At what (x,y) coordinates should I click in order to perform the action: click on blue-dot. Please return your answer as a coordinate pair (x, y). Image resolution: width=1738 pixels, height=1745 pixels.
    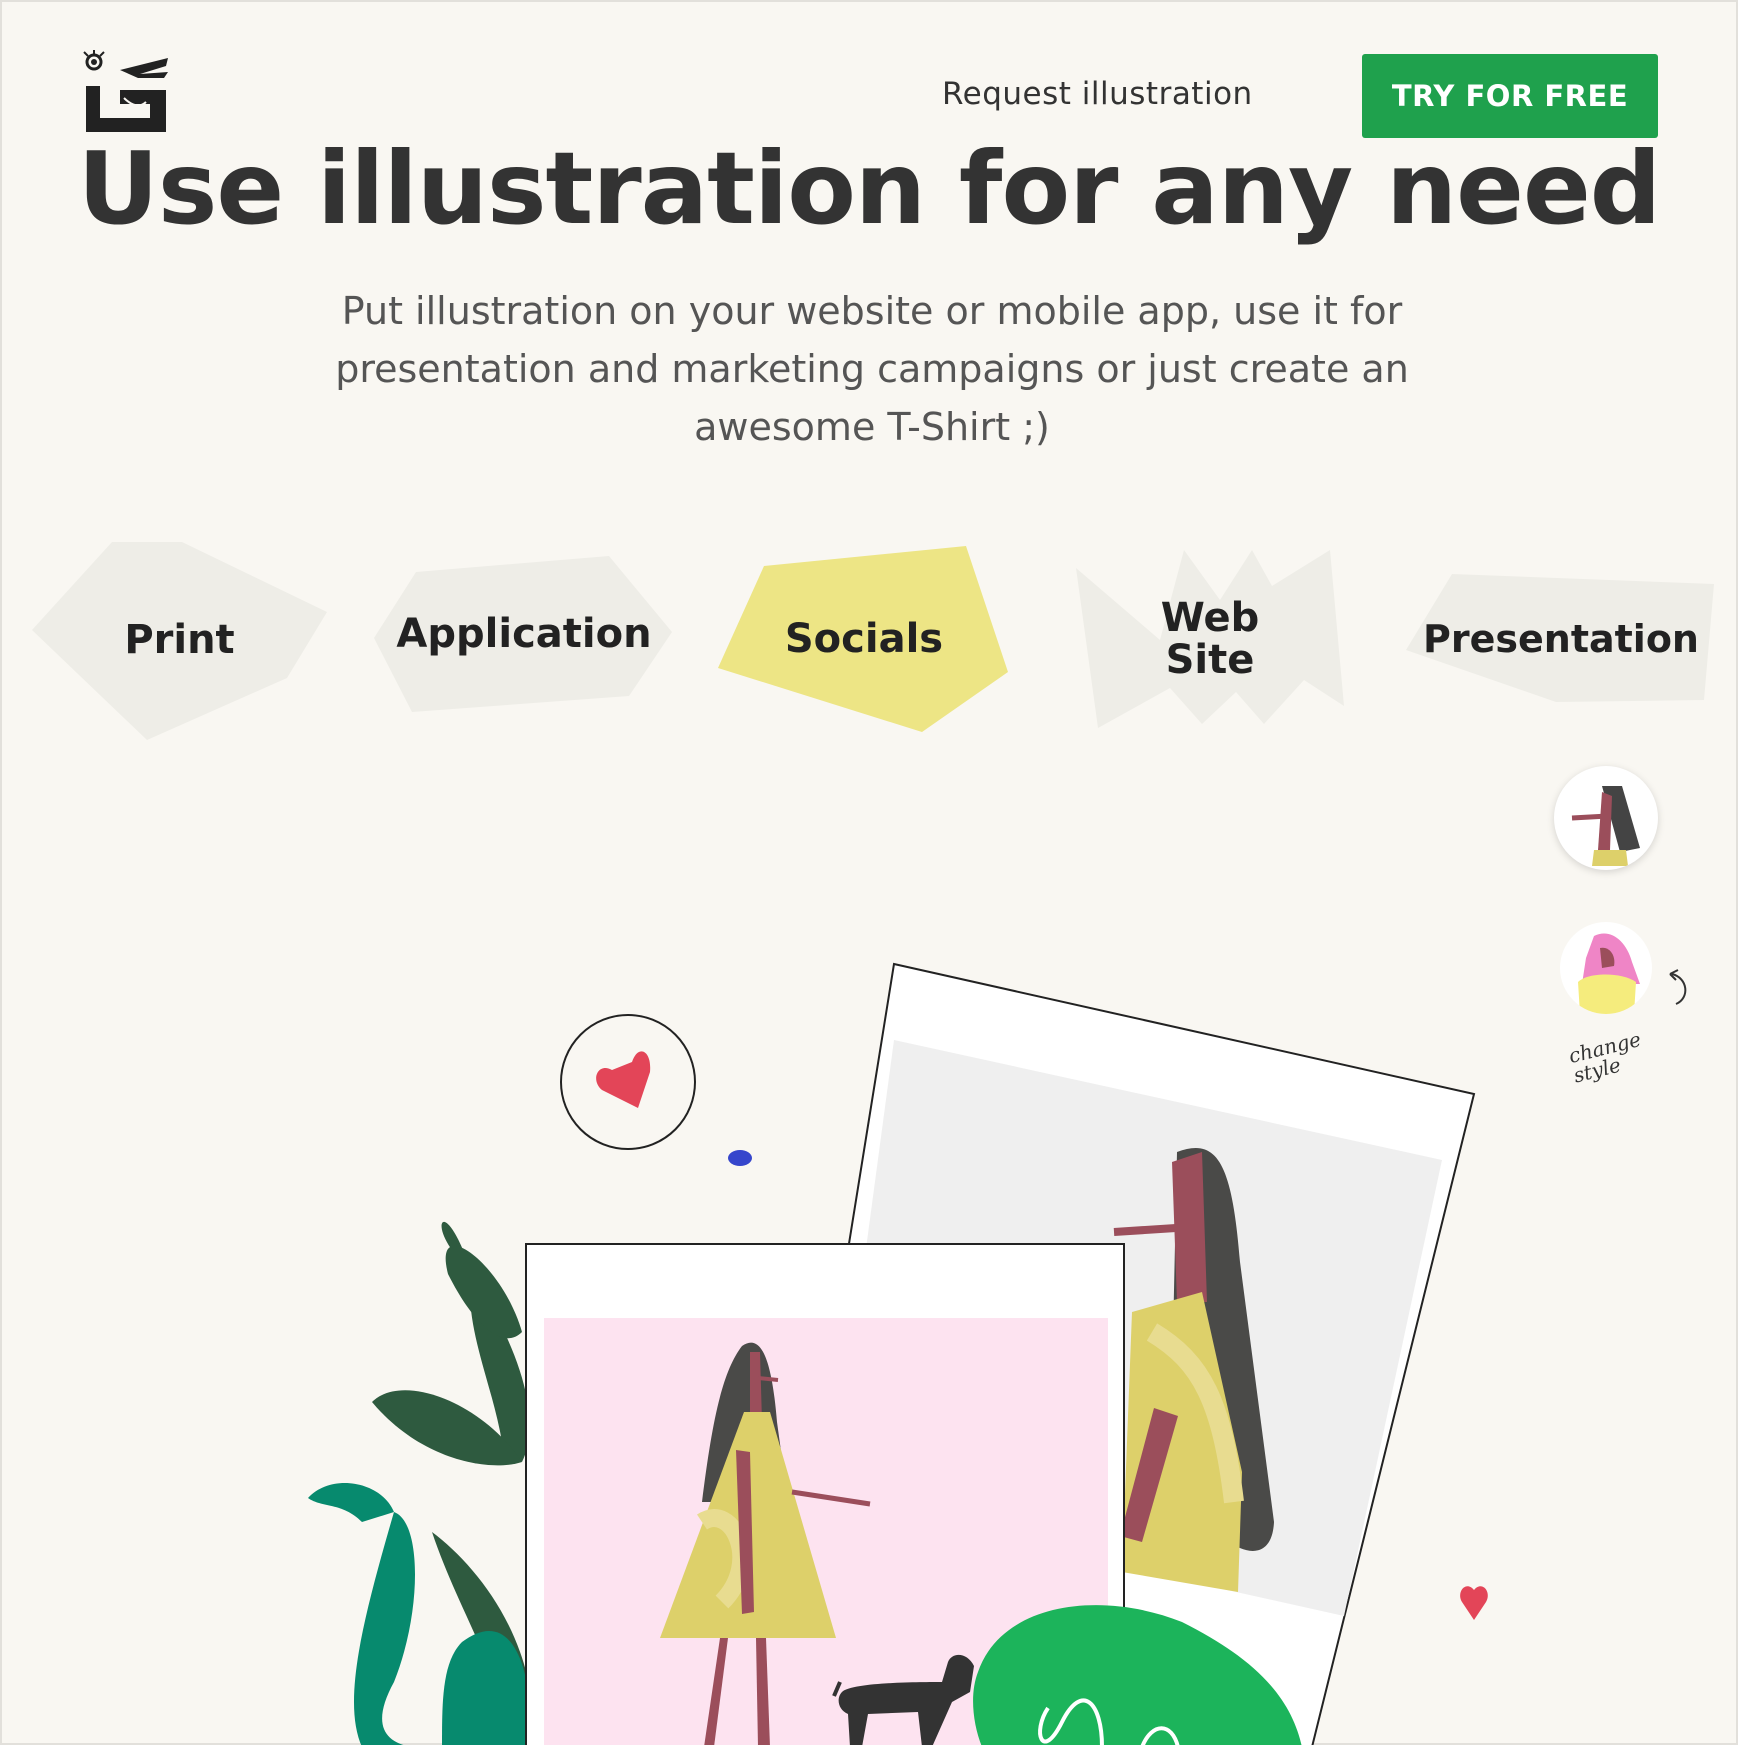
    Looking at the image, I should click on (740, 1158).